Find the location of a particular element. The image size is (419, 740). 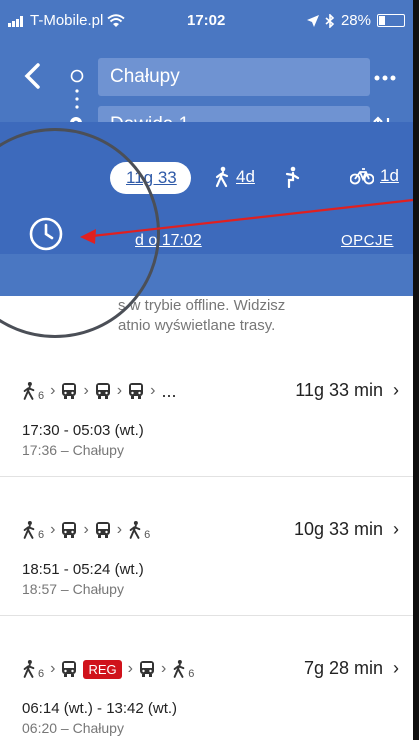

more-options-icon is located at coordinates (385, 78).